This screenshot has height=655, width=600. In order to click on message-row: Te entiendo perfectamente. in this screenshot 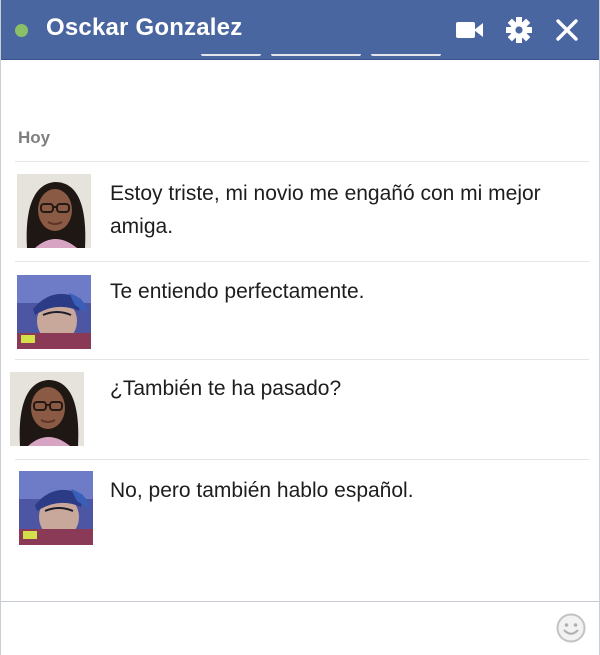, I will do `click(300, 310)`.